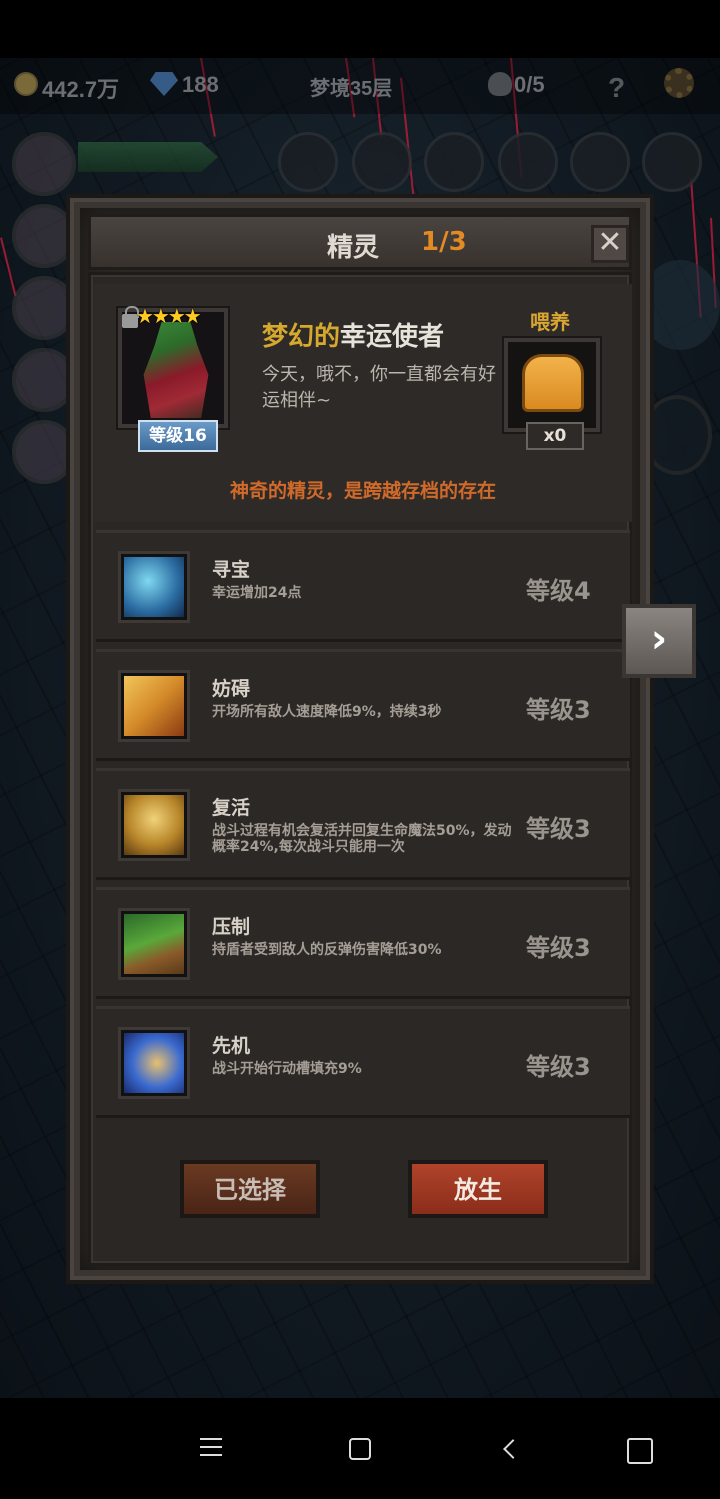  I want to click on skill-row: 压制 持盾者受到敌人的反弹伤害降低30% 等级3, so click(363, 943).